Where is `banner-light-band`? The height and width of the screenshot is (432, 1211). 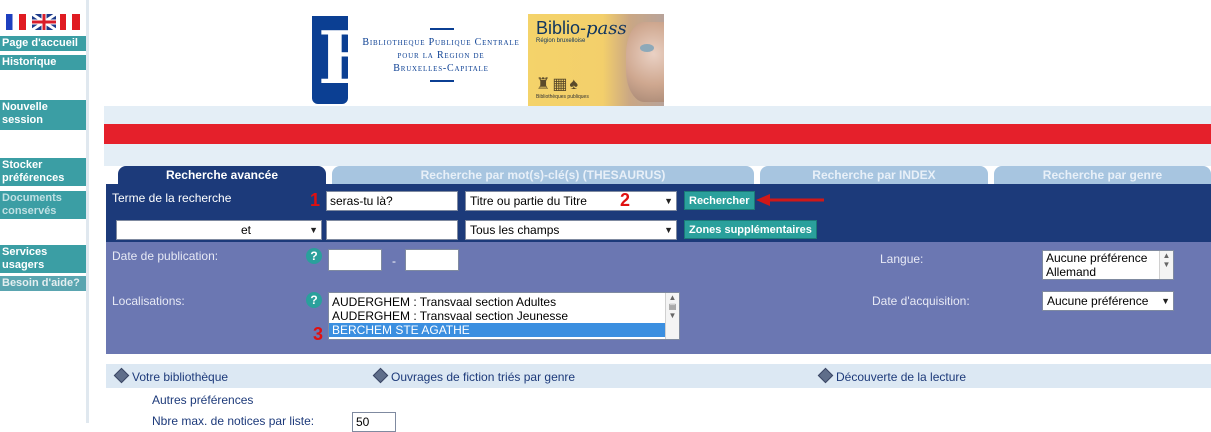
banner-light-band is located at coordinates (657, 115).